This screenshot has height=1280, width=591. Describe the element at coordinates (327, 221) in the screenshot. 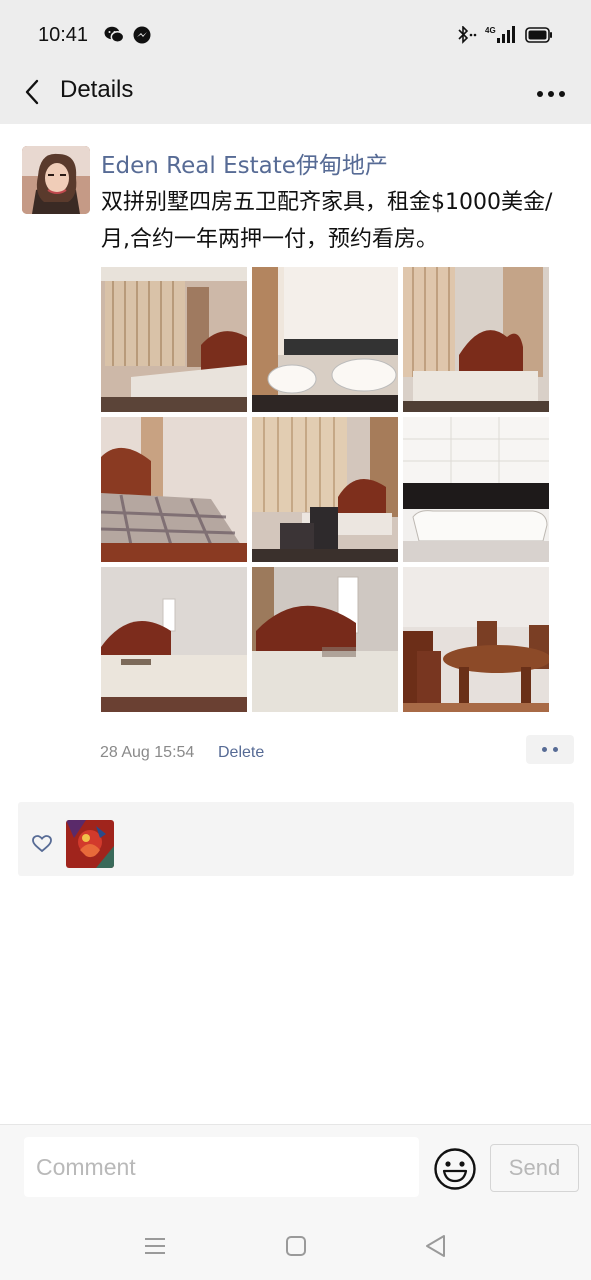

I see `post-text: 双拼别墅四房五卫配齐家具，租金$1000美金/月,合约一年两押一付，预约看房。` at that location.